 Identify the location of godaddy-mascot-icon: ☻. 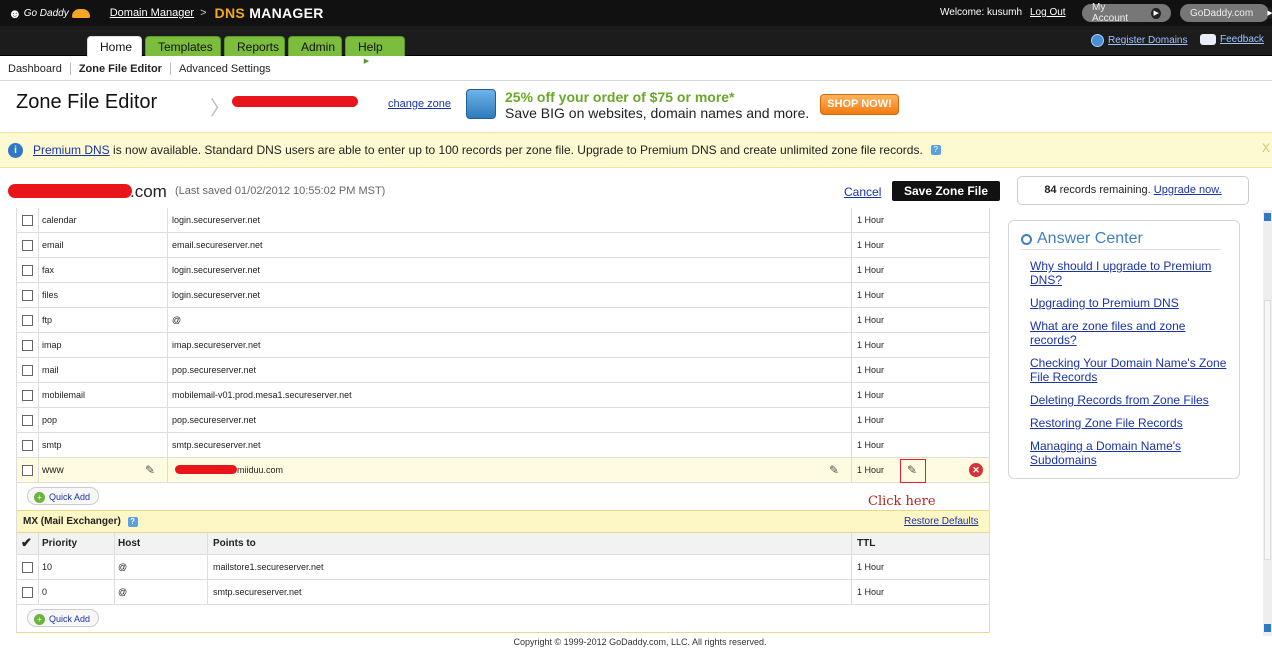
(15, 13).